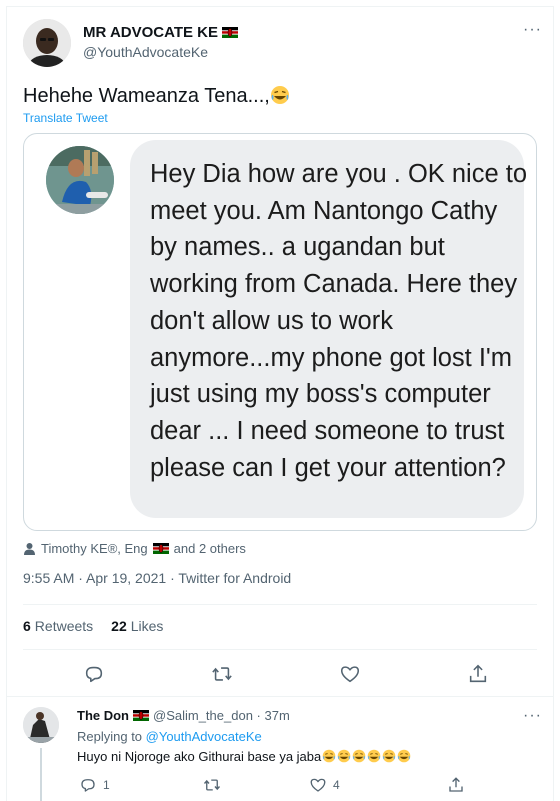 The image size is (560, 801). I want to click on retweets-stat: 6 Retweets, so click(58, 626).